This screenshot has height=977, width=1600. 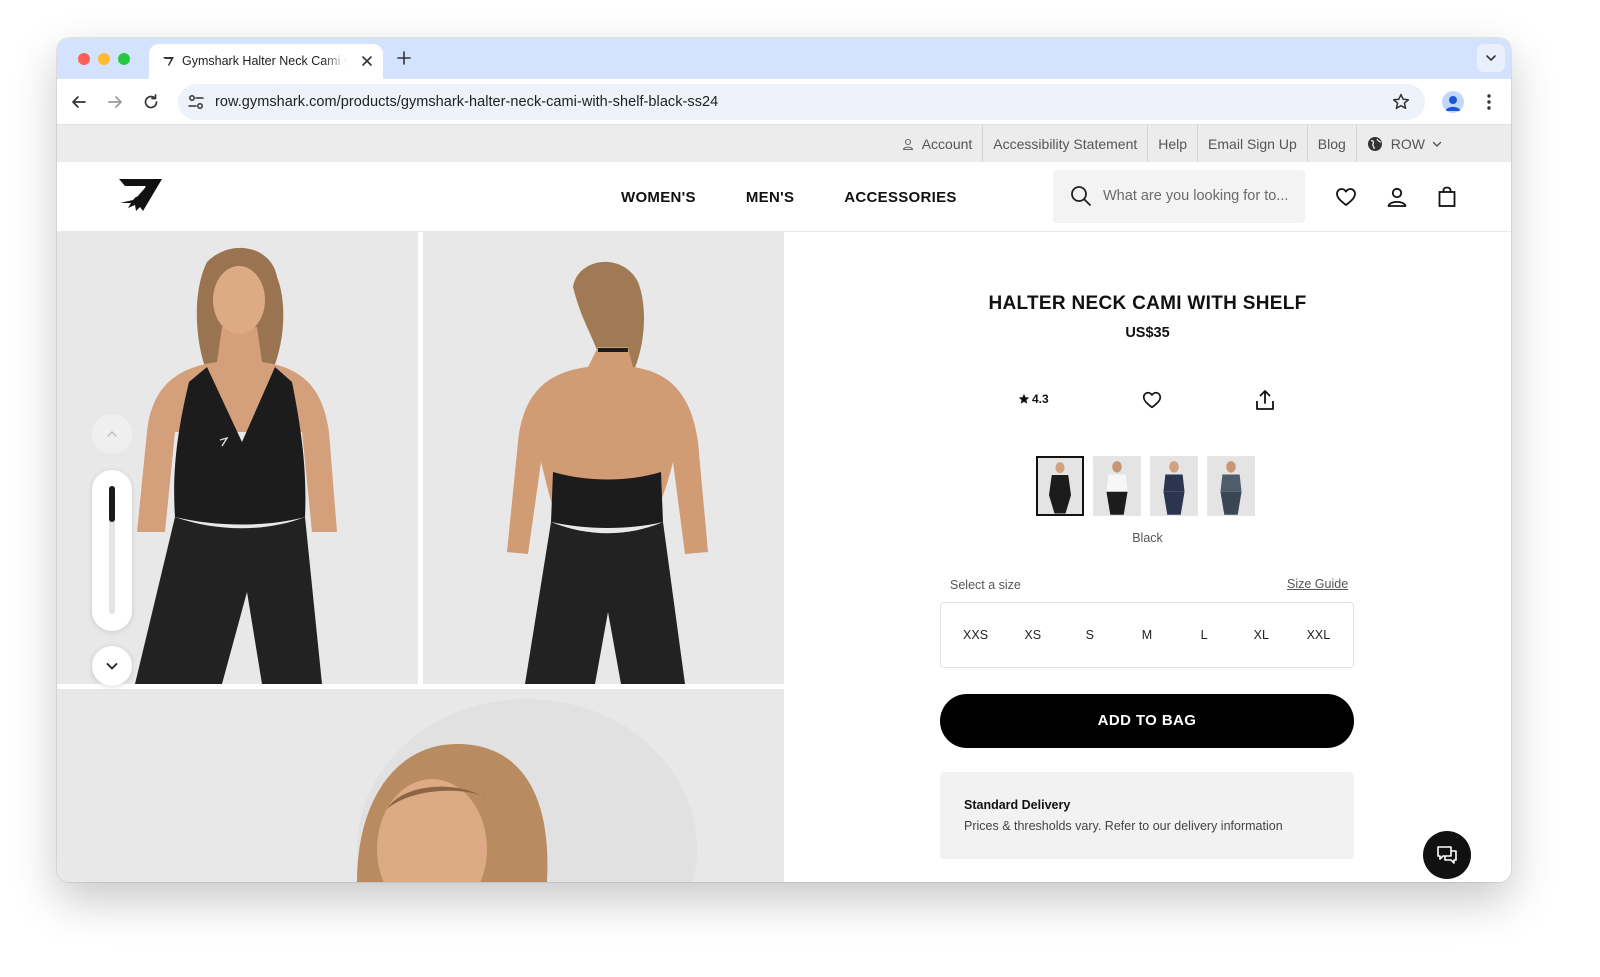 I want to click on star-icon, so click(x=1024, y=398).